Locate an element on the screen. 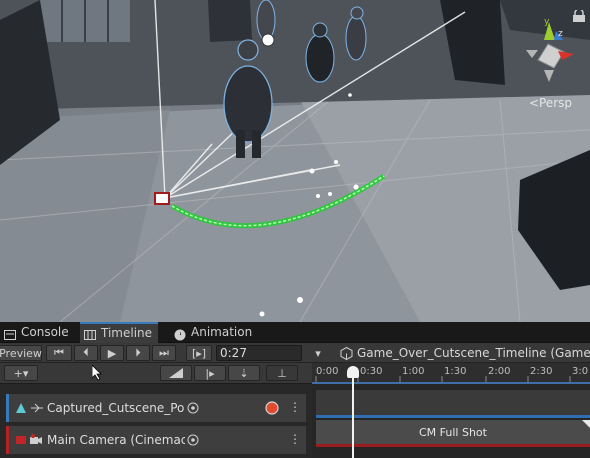 Image resolution: width=590 pixels, height=458 pixels. timeline-asset-icon is located at coordinates (346, 353).